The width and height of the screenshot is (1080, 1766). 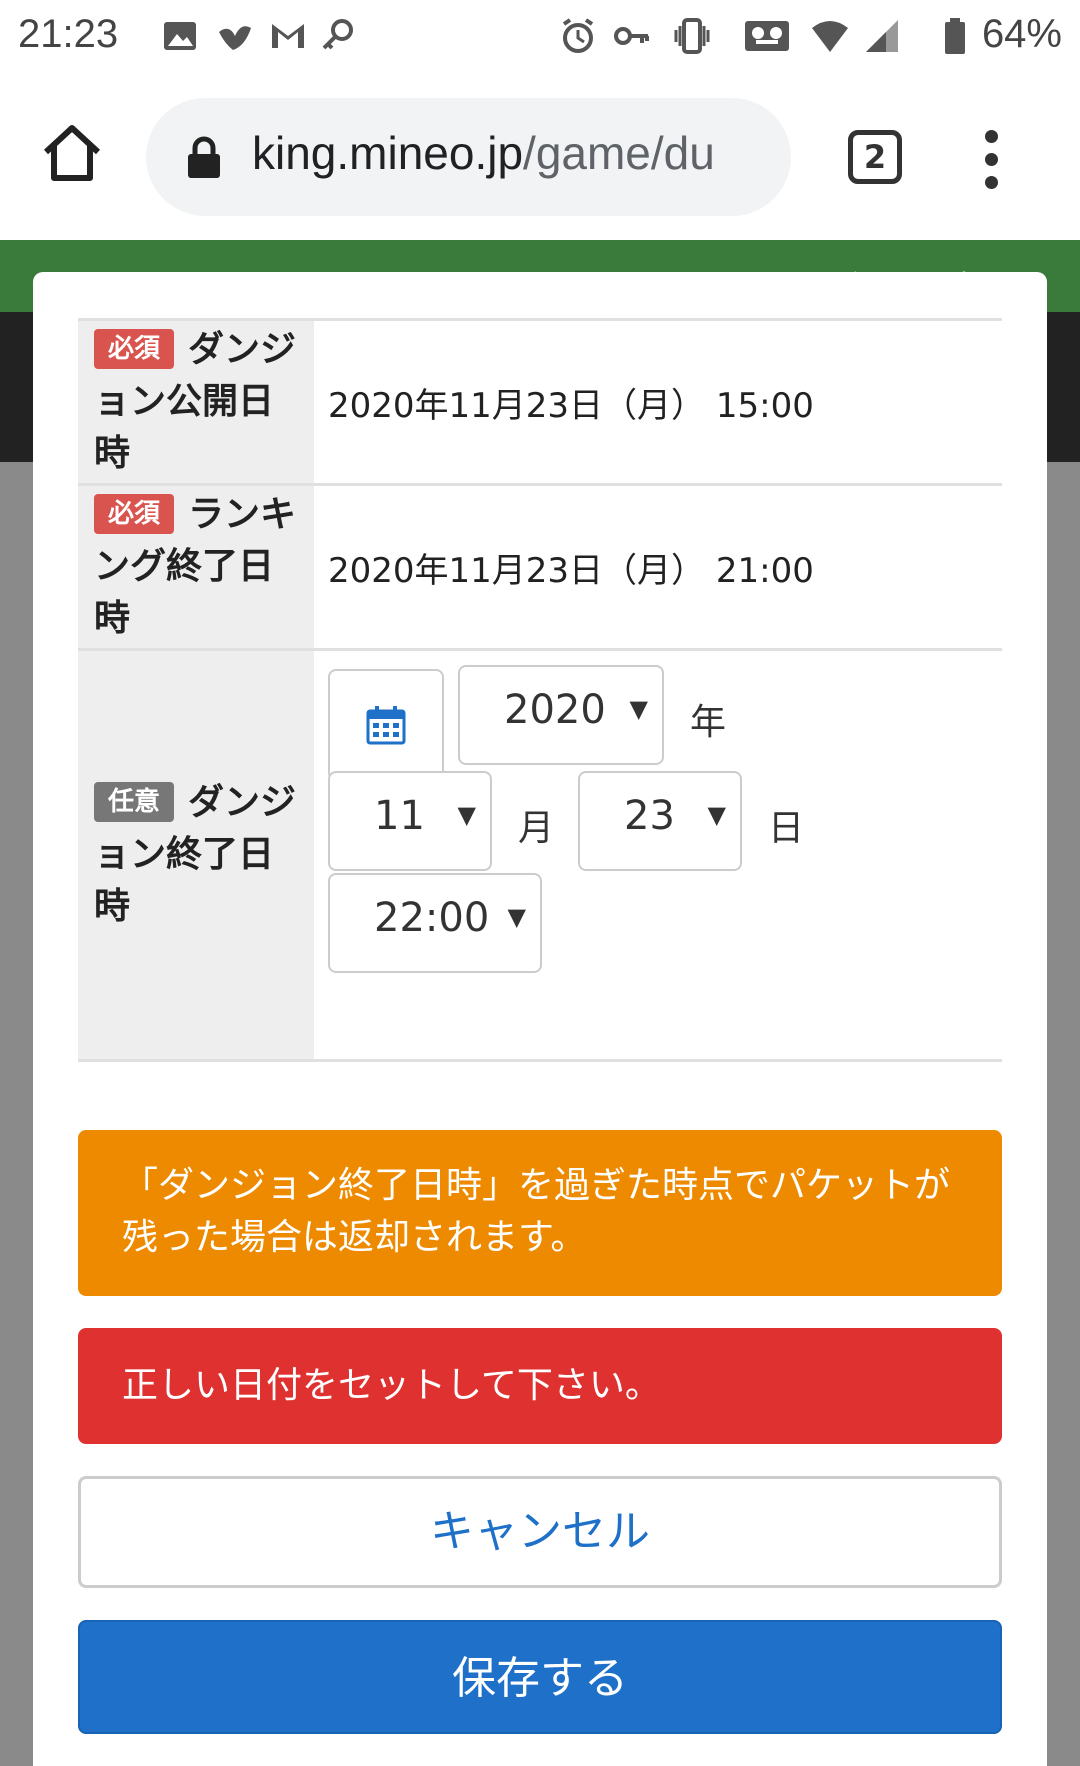 I want to click on url-text: king.mineo.jp/game/du, so click(x=483, y=153).